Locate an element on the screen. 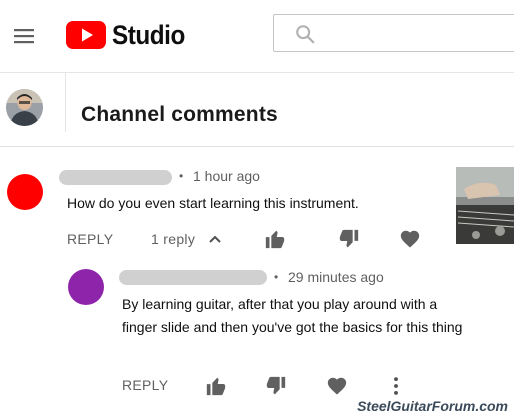 The height and width of the screenshot is (418, 514). menu-icon is located at coordinates (24, 36).